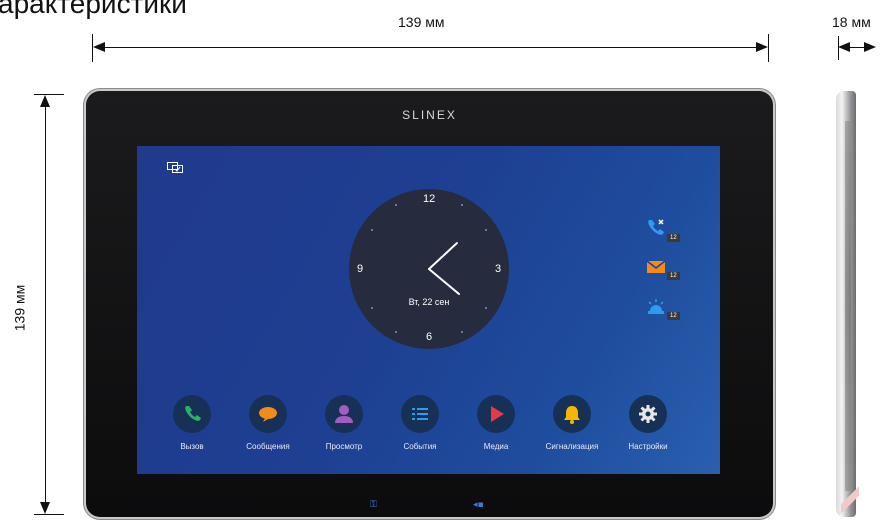 The height and width of the screenshot is (521, 881). Describe the element at coordinates (421, 22) in the screenshot. I see `width-dimension-label: 139 мм` at that location.